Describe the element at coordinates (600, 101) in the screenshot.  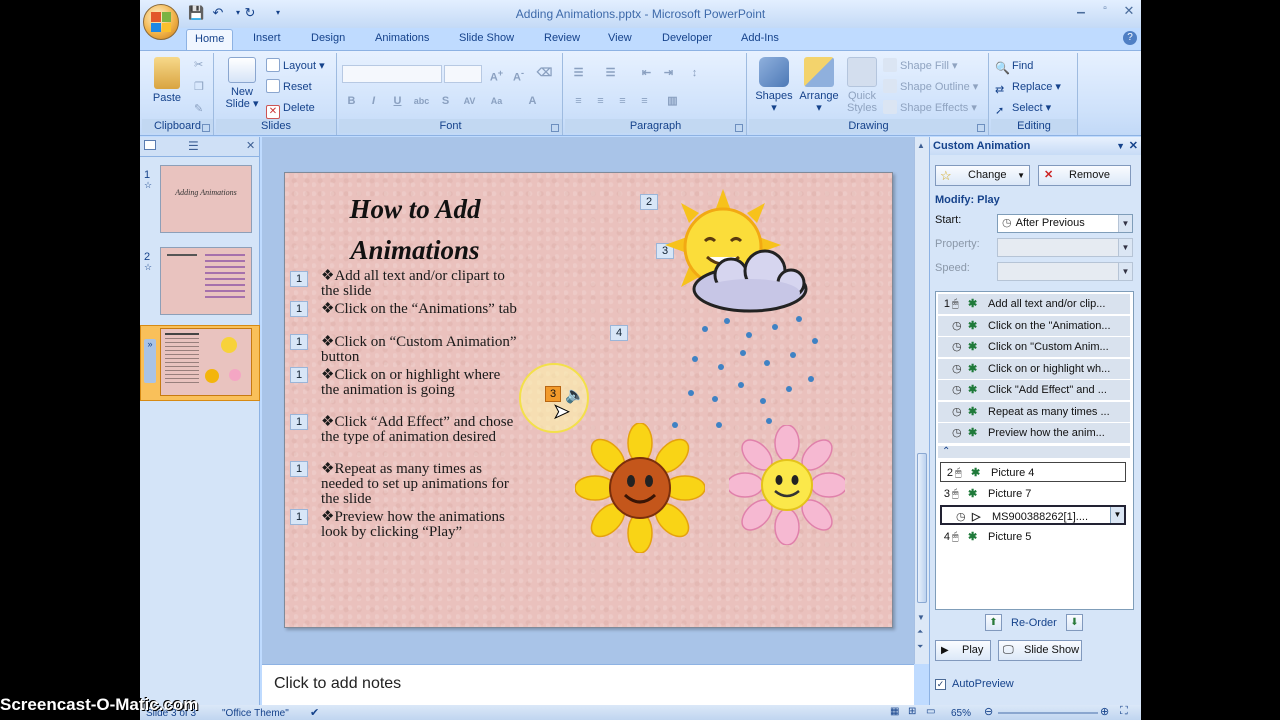
I see `align-center-icon: ≡` at that location.